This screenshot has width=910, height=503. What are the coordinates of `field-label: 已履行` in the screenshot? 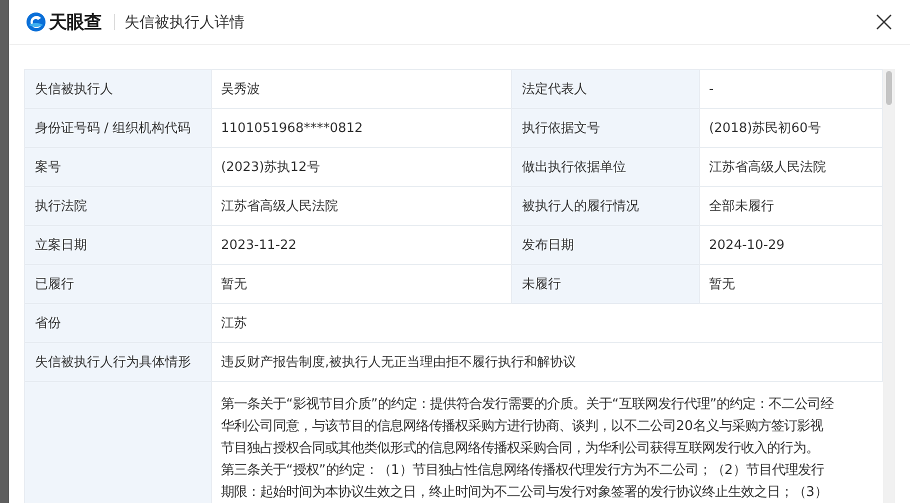 It's located at (118, 284).